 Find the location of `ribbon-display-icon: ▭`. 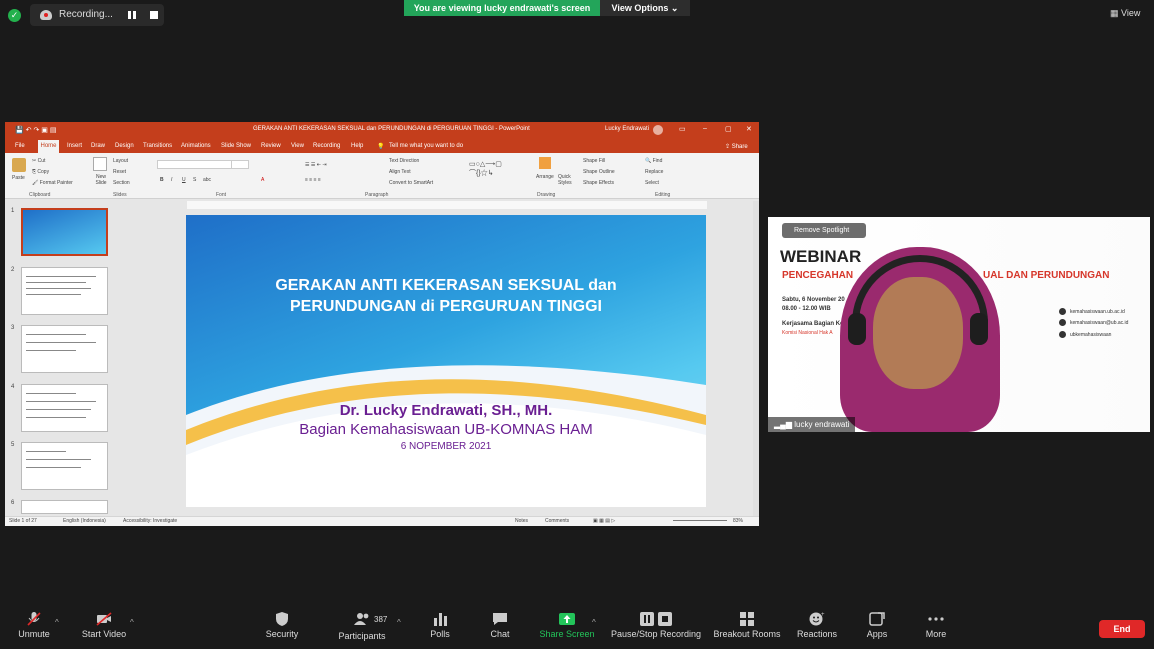

ribbon-display-icon: ▭ is located at coordinates (682, 129).